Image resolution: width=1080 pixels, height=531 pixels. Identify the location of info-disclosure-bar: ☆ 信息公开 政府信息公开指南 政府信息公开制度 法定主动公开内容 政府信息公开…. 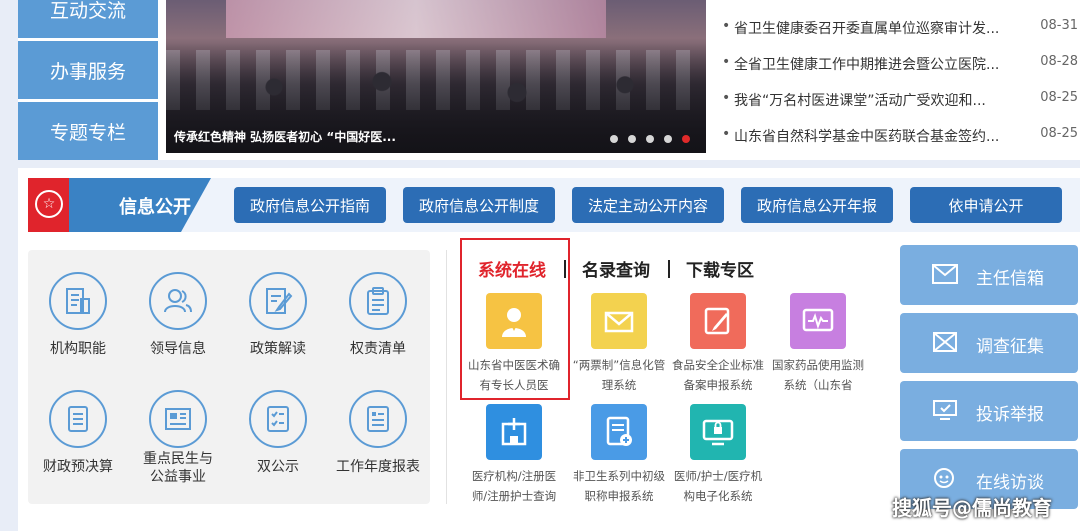
(554, 205).